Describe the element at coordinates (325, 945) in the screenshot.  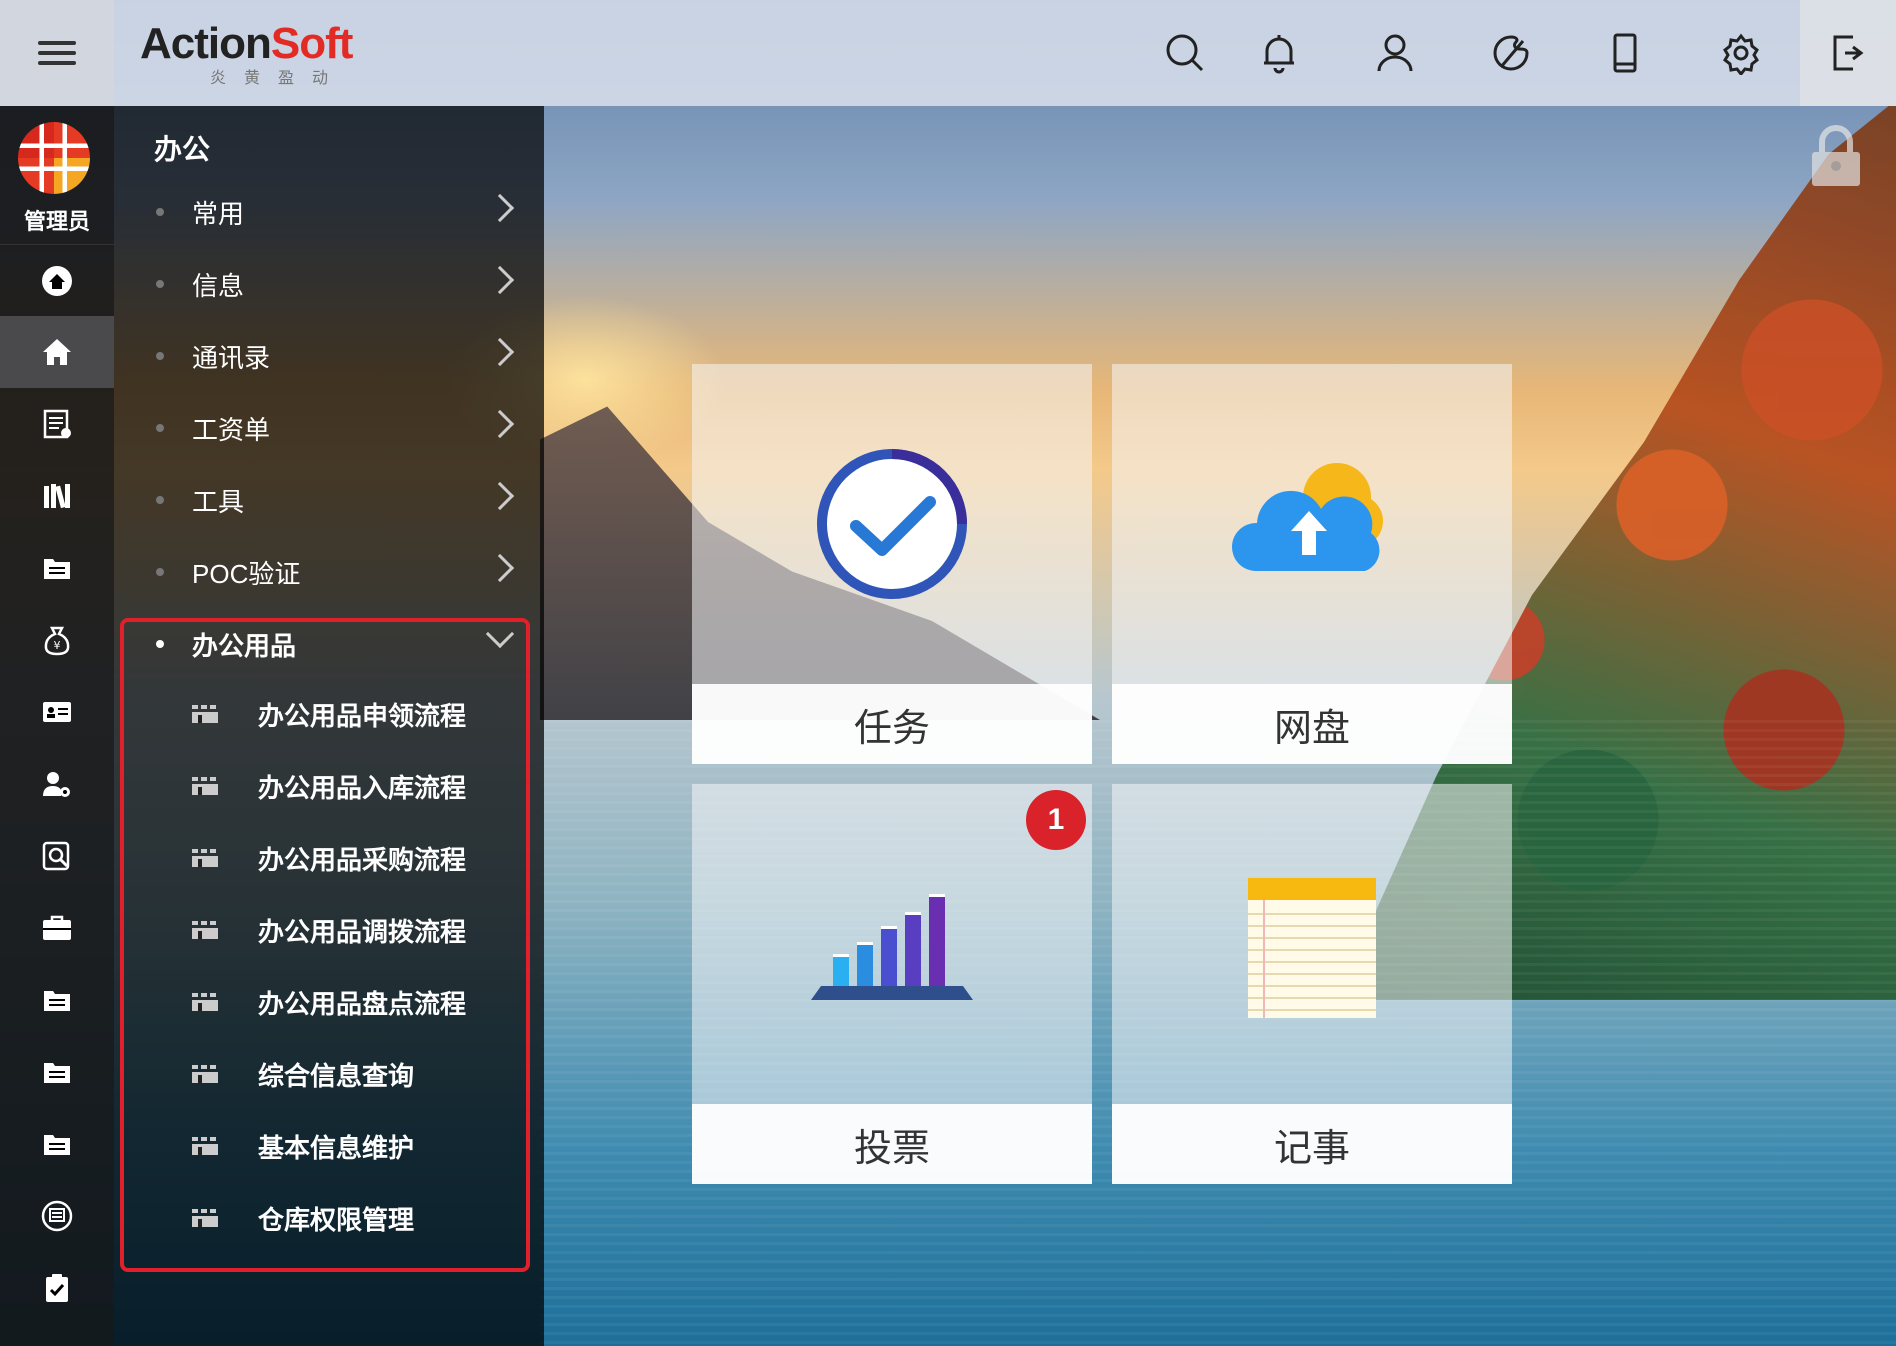
I see `highlight-box` at that location.